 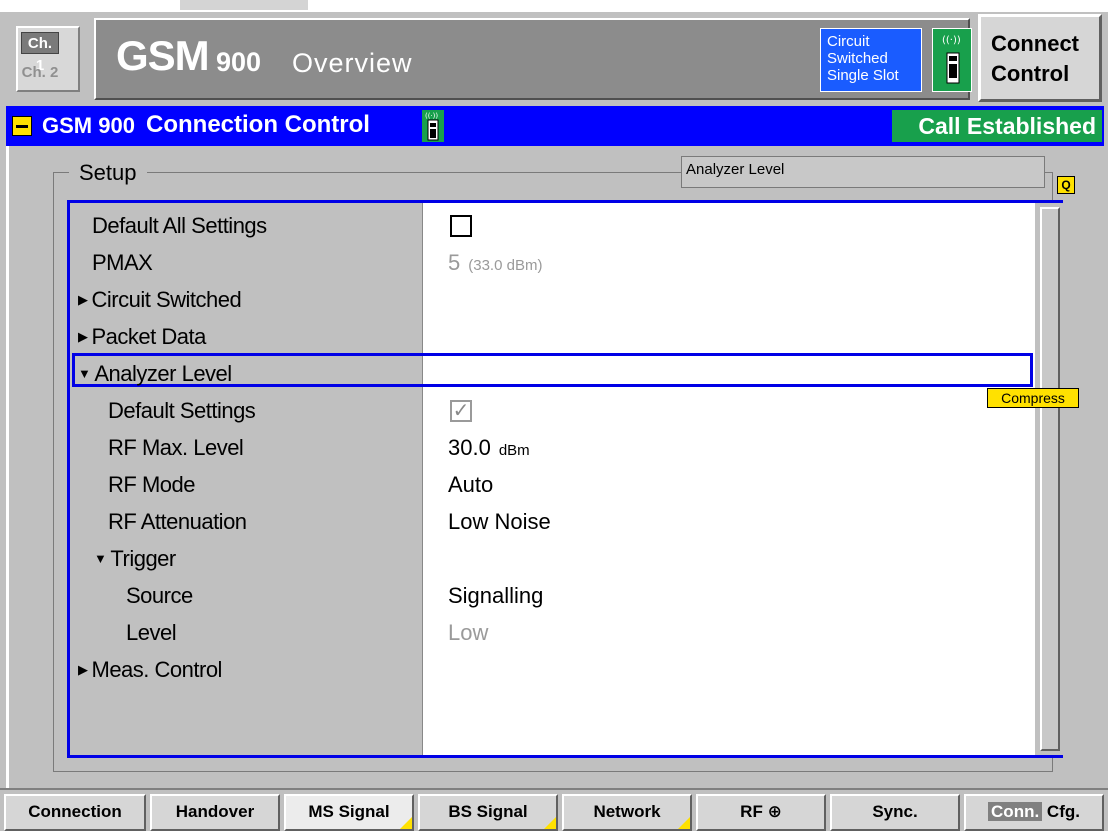 I want to click on row-label: Default All Settings, so click(x=179, y=225).